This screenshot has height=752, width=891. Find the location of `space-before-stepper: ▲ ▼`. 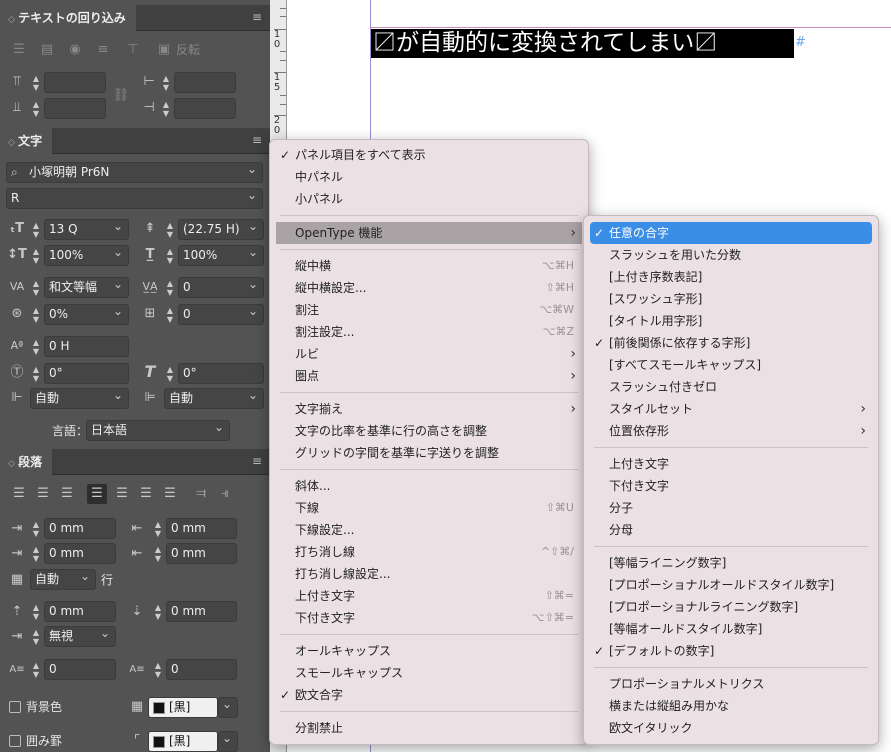

space-before-stepper: ▲ ▼ is located at coordinates (36, 611).